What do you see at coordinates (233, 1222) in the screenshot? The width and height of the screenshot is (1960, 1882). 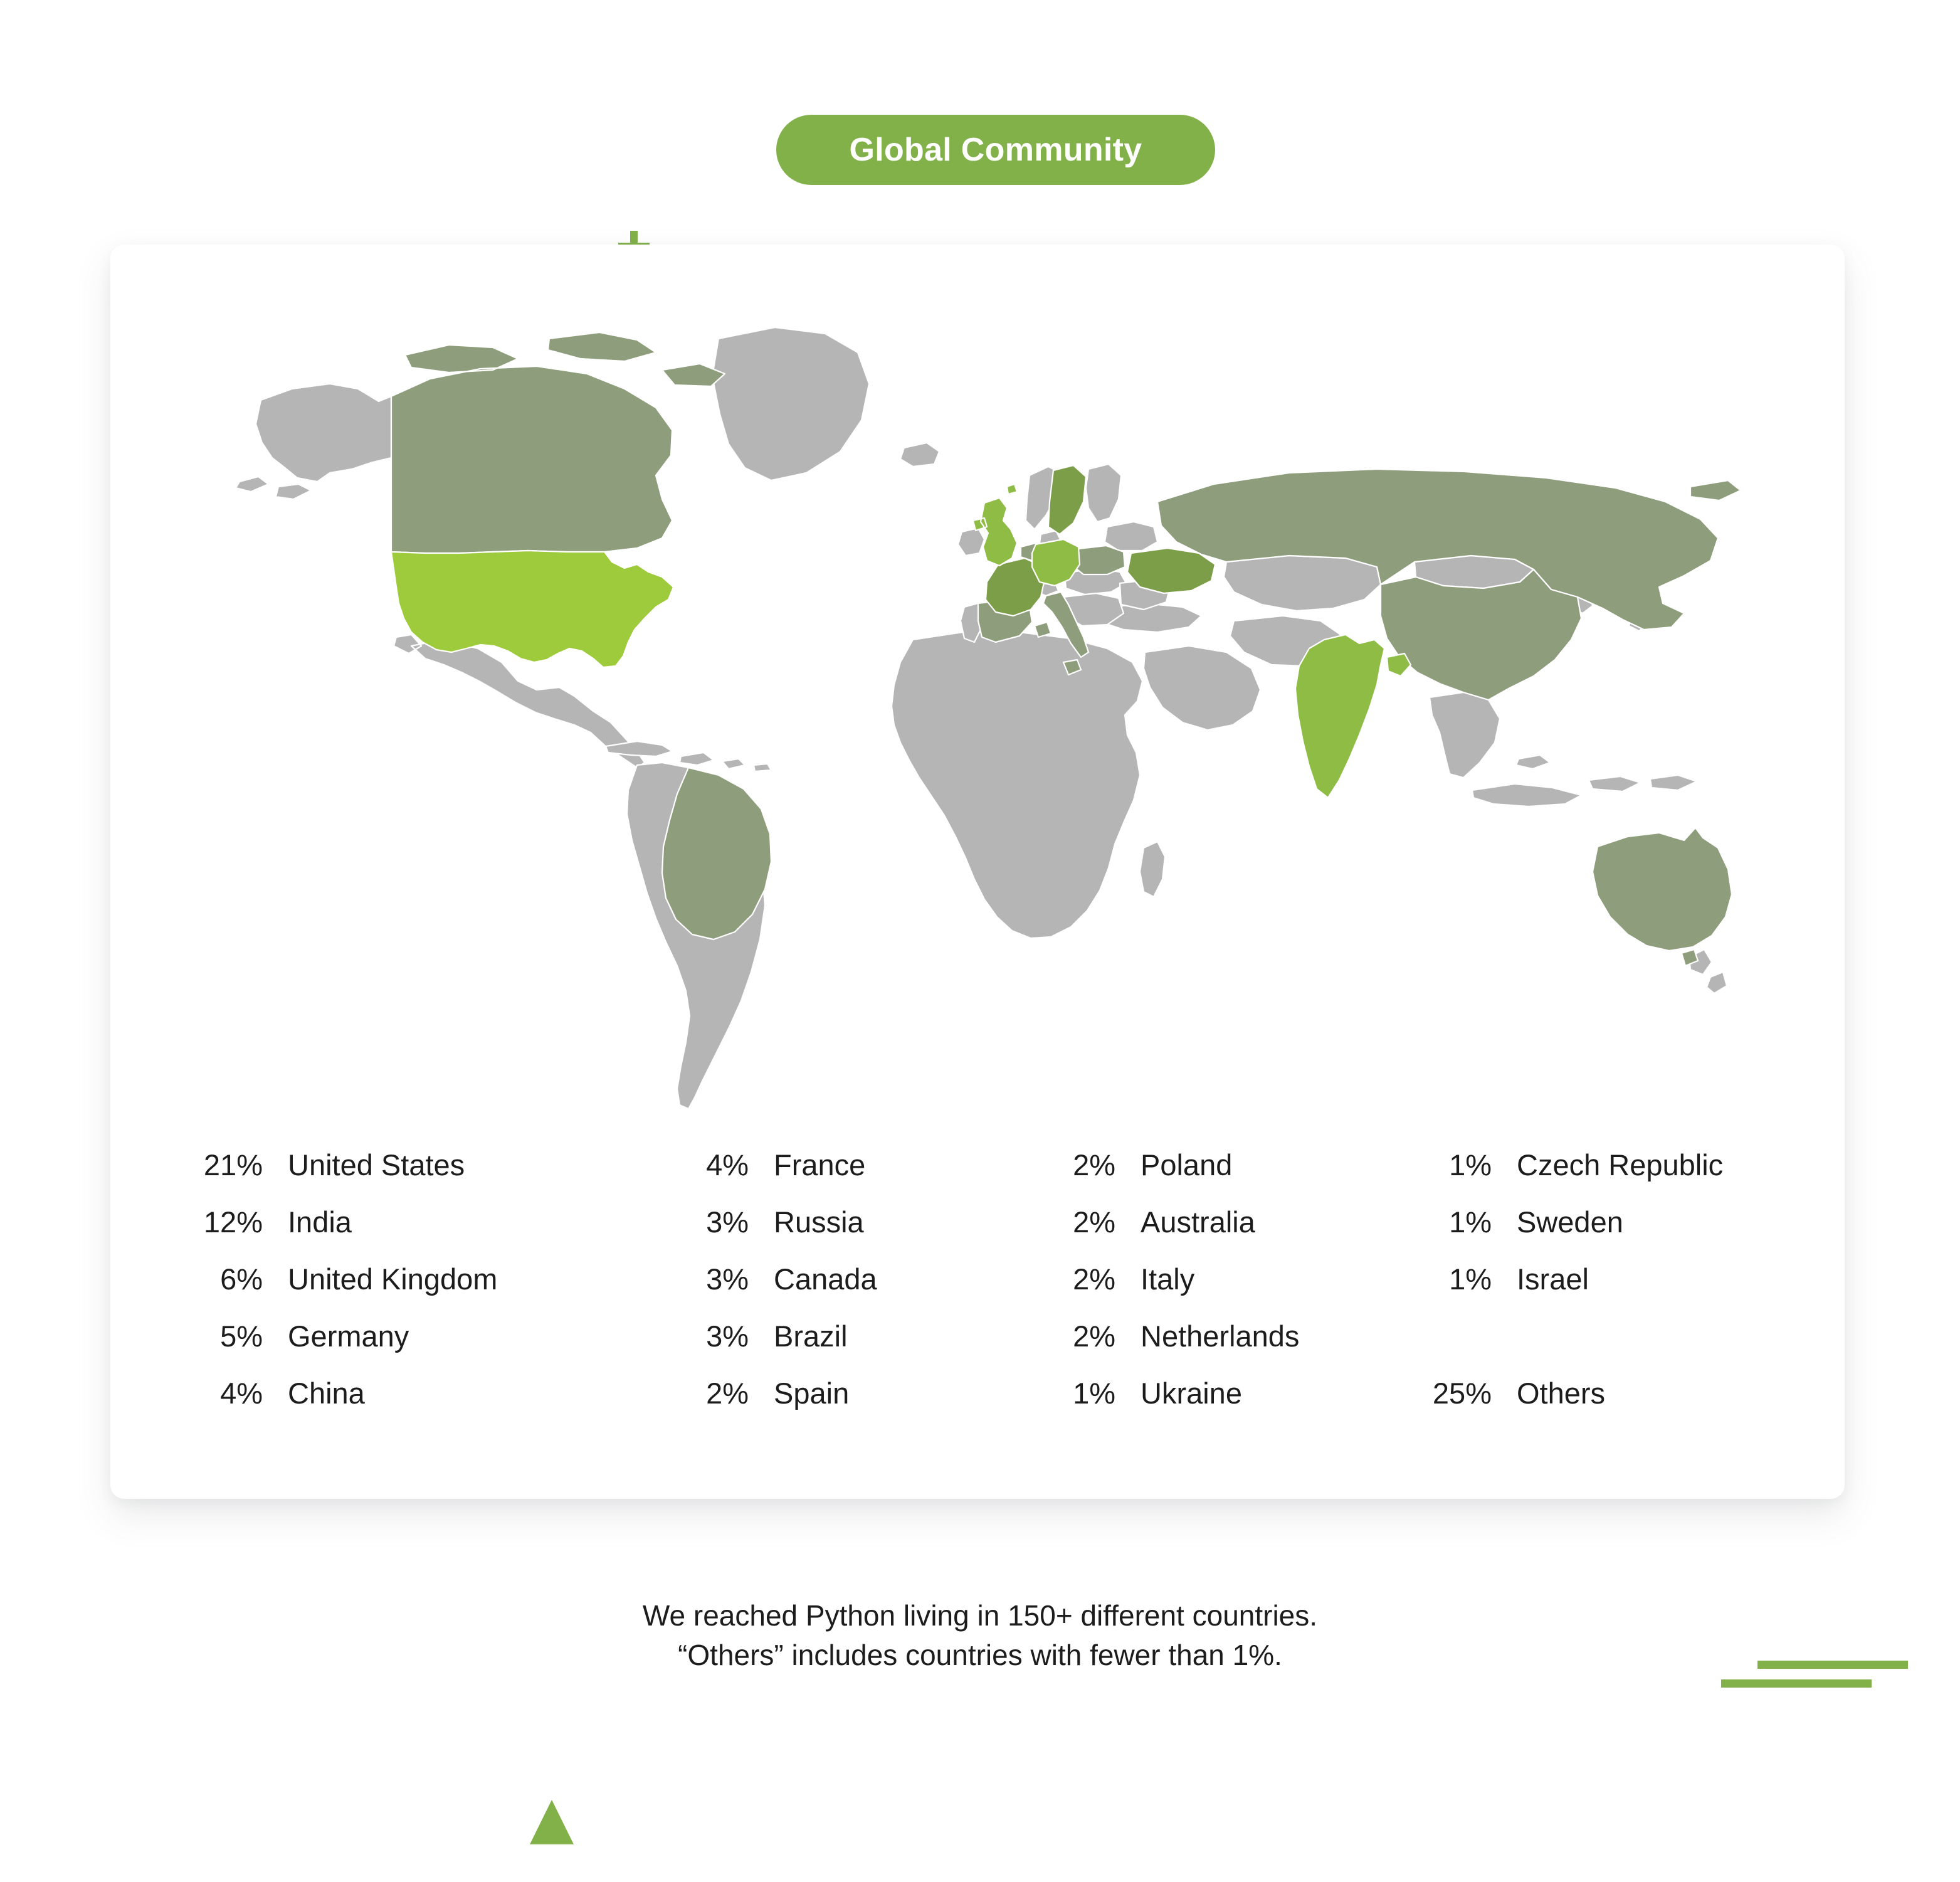 I see `legend-percent: 12%` at bounding box center [233, 1222].